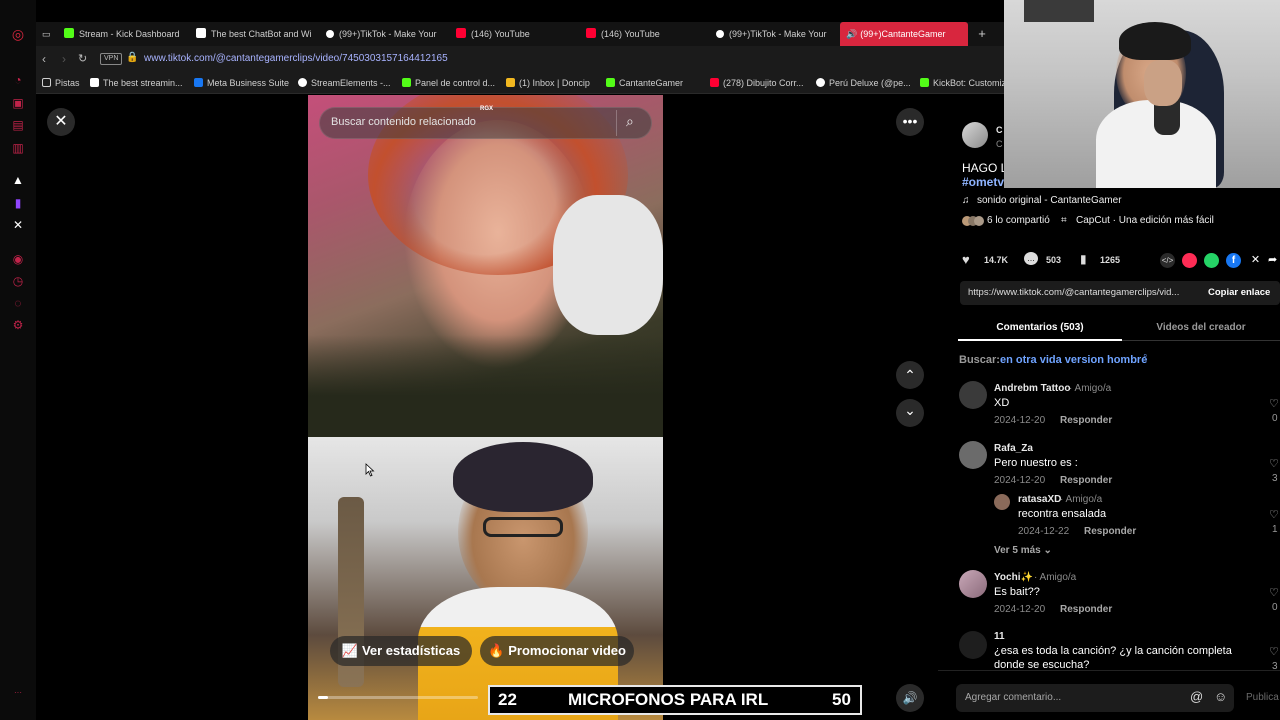  I want to click on reply-author: ratasaXD, so click(1039, 499).